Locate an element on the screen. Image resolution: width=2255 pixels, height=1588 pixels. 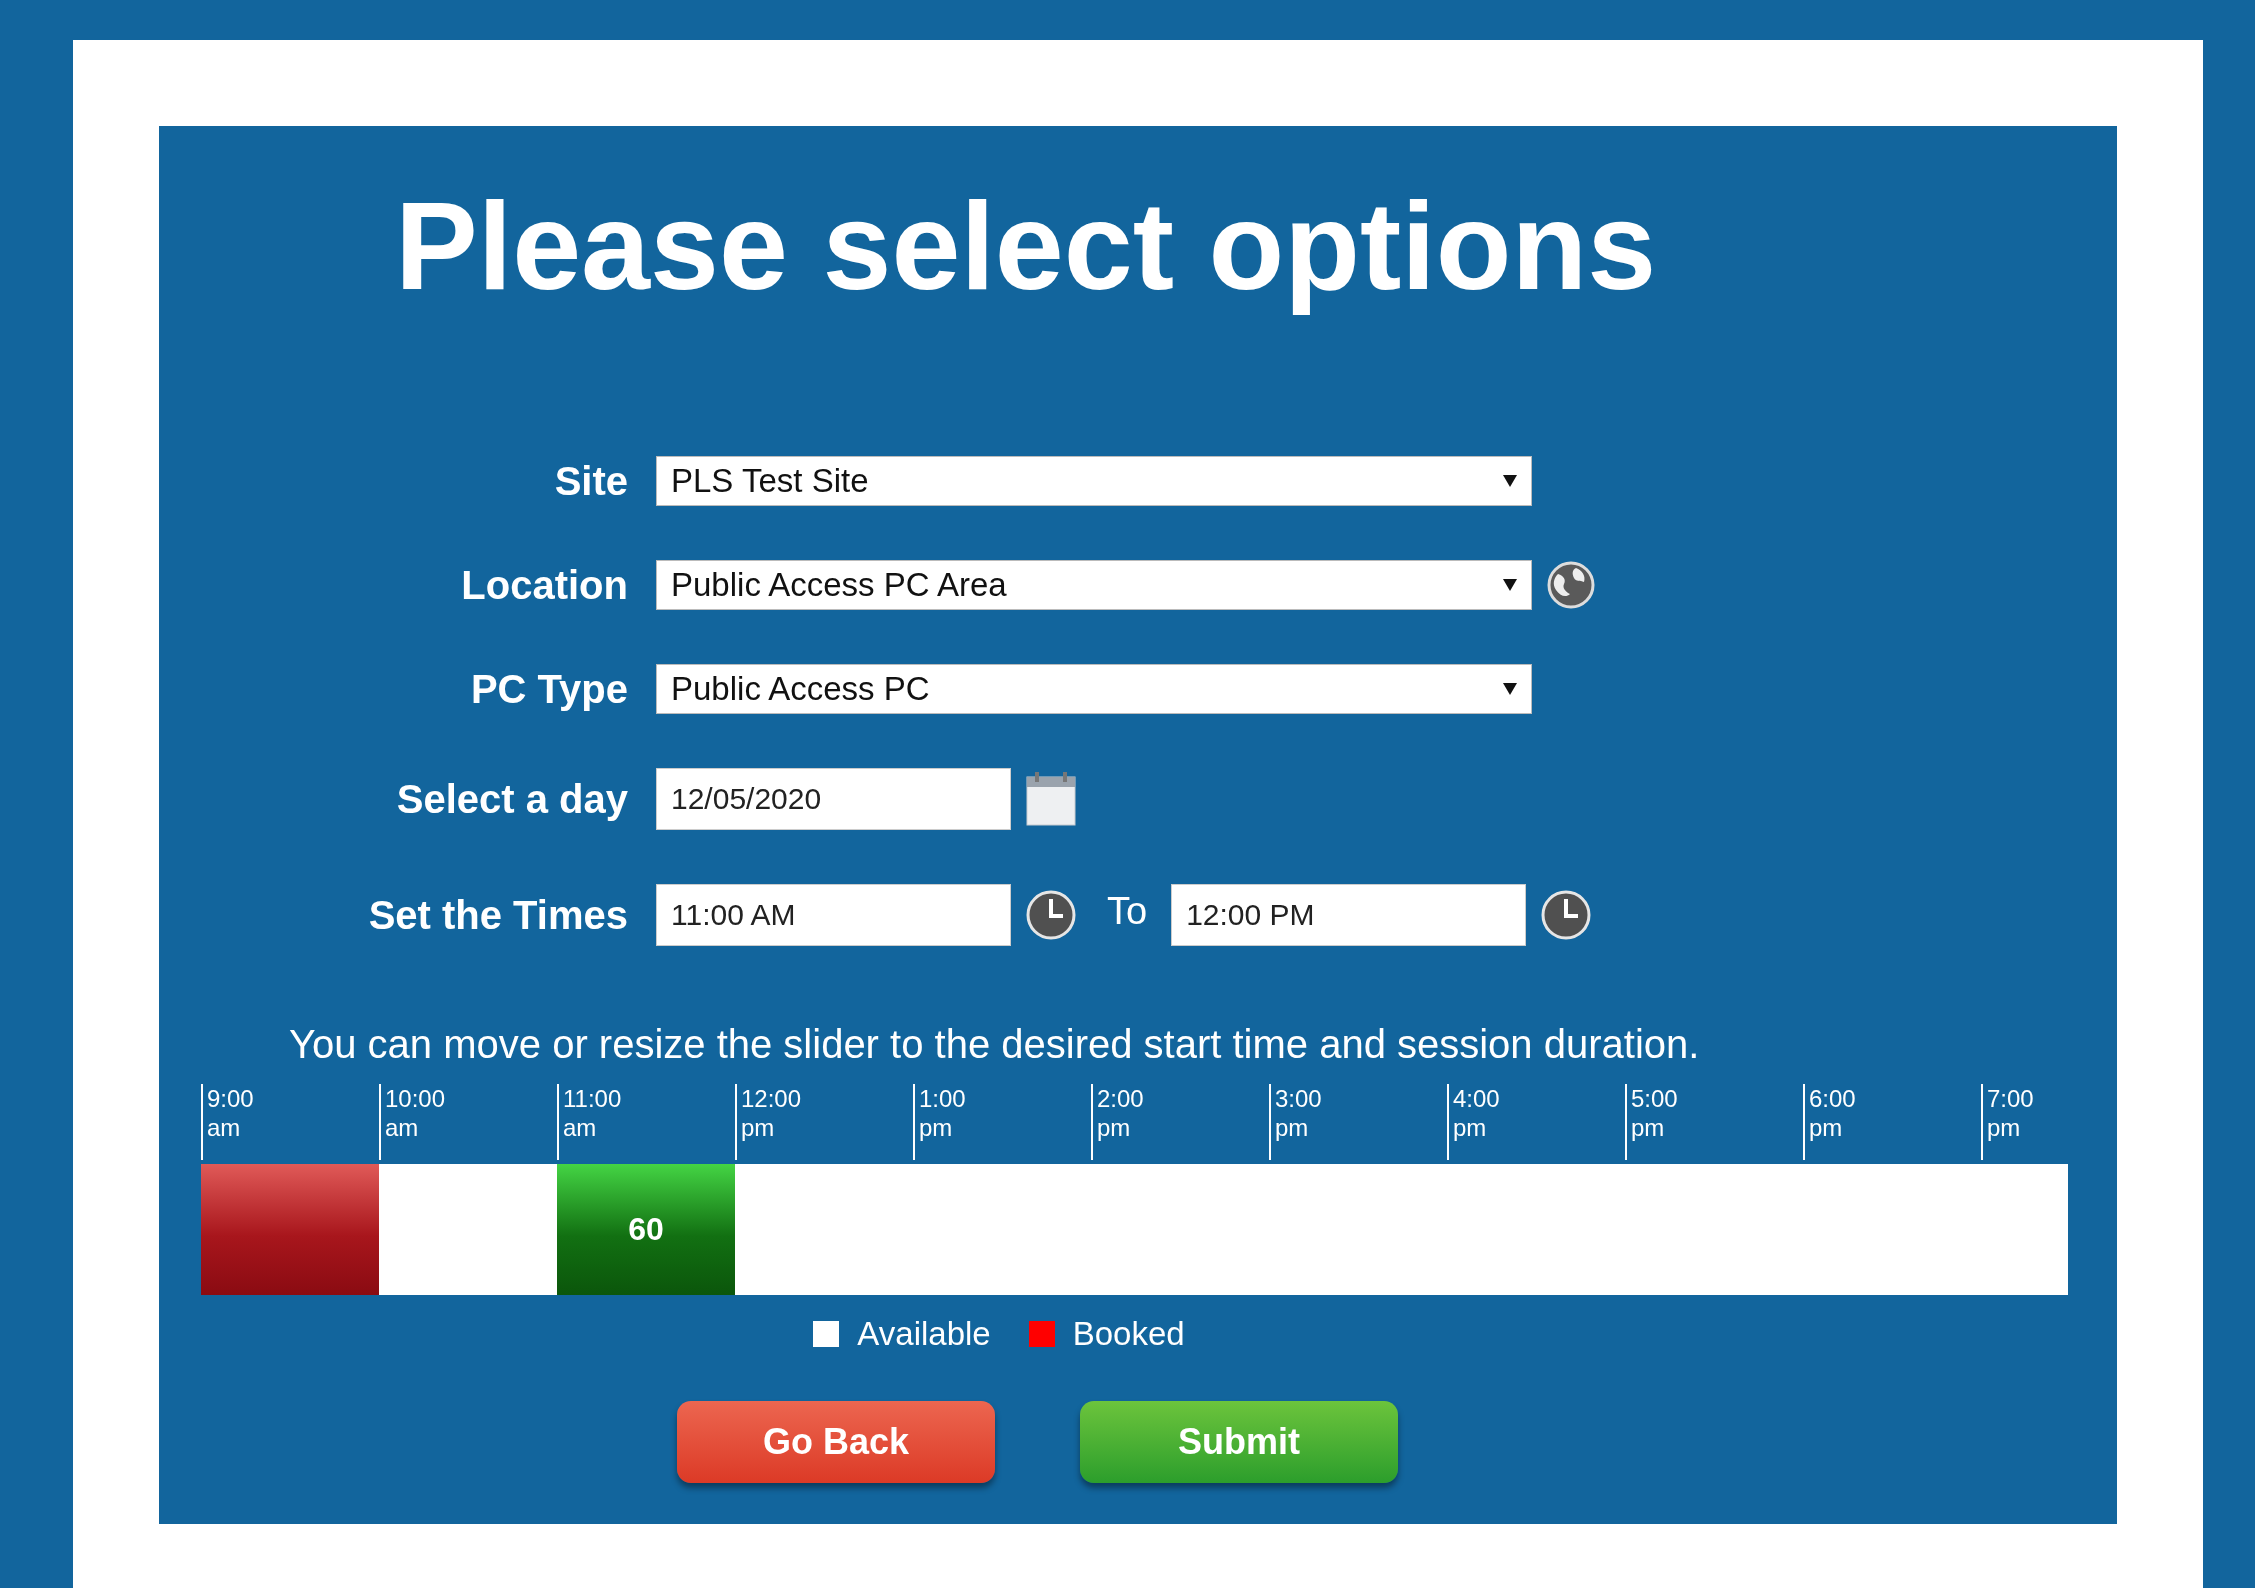
date-field: 12/05/2020 is located at coordinates (833, 799).